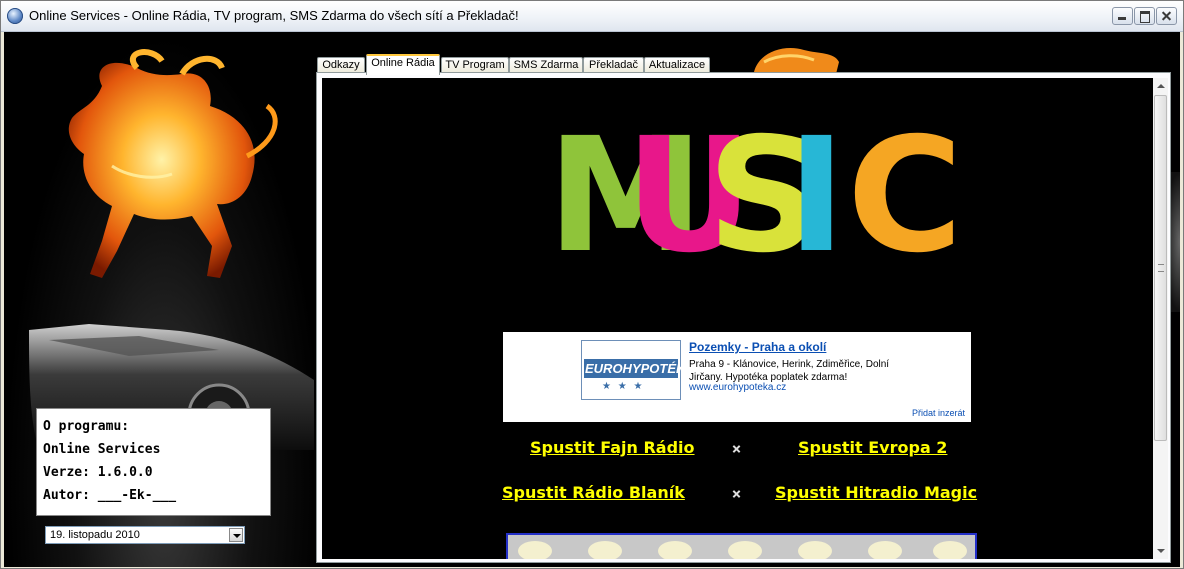  Describe the element at coordinates (737, 387) in the screenshot. I see `ad-url-link: www.eurohypoteka.cz` at that location.